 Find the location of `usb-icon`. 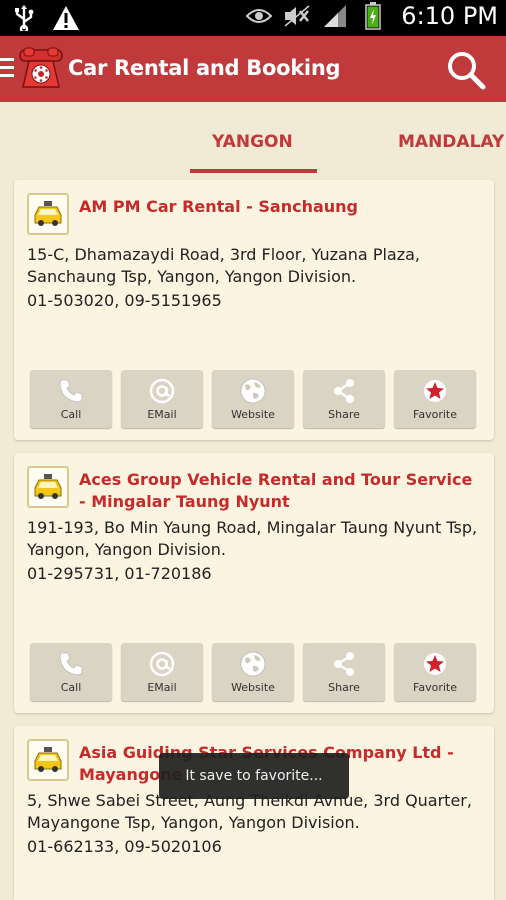

usb-icon is located at coordinates (24, 18).